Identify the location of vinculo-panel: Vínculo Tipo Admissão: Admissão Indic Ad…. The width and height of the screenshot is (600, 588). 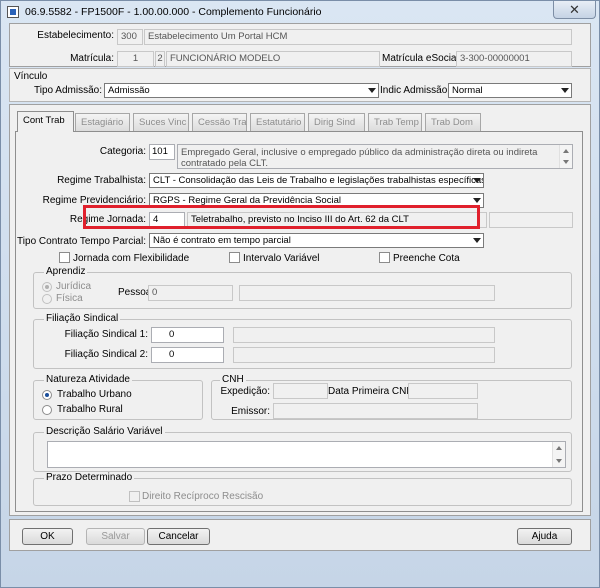
(300, 85).